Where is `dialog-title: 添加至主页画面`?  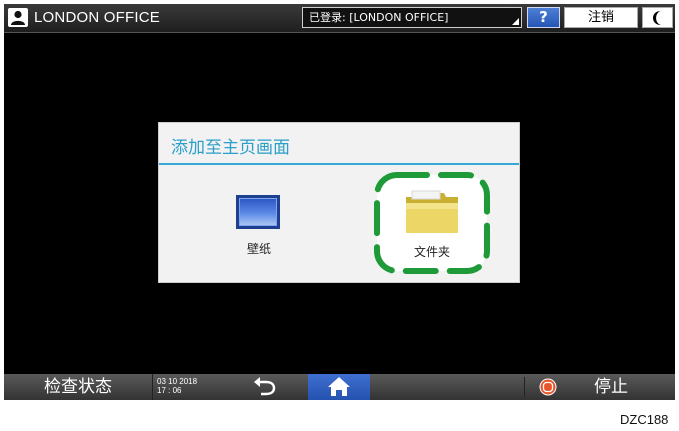 dialog-title: 添加至主页画面 is located at coordinates (230, 148).